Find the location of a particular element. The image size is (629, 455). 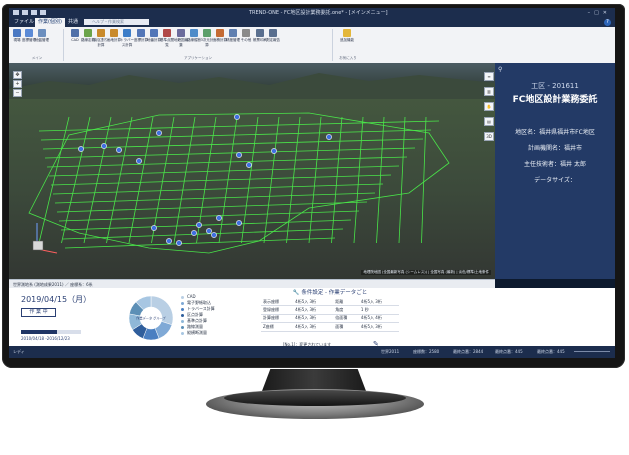

accuracy-icon is located at coordinates (233, 33).